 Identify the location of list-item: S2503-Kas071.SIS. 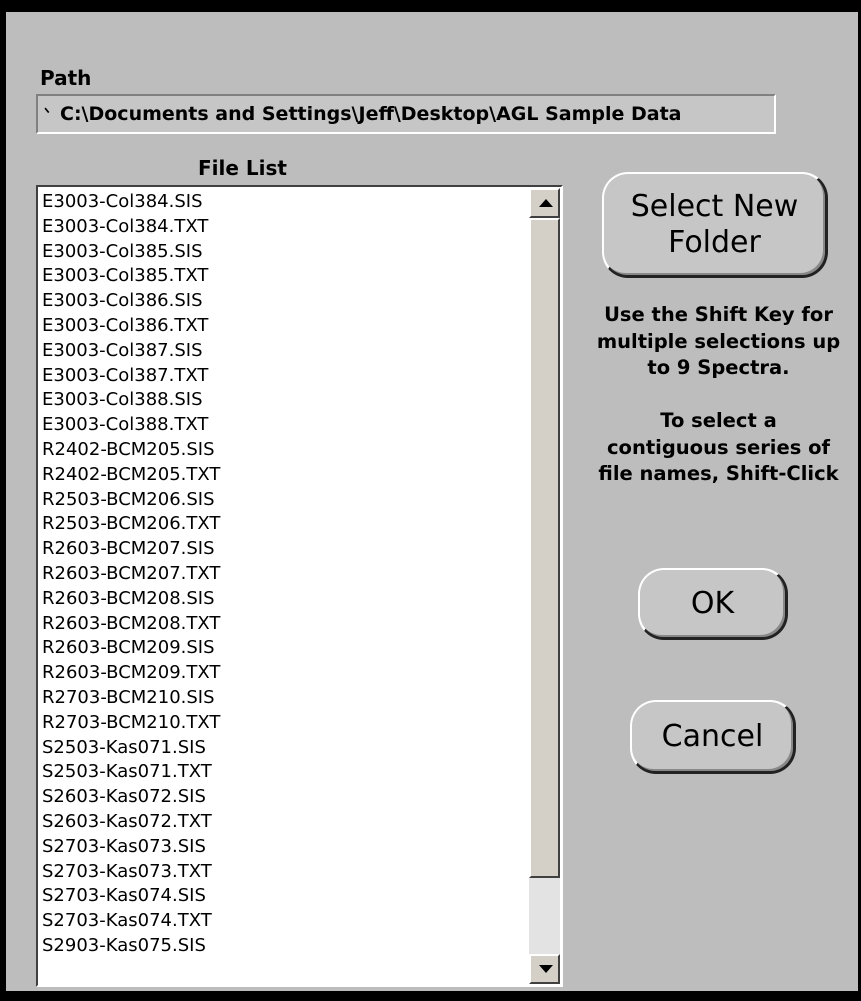
(285, 748).